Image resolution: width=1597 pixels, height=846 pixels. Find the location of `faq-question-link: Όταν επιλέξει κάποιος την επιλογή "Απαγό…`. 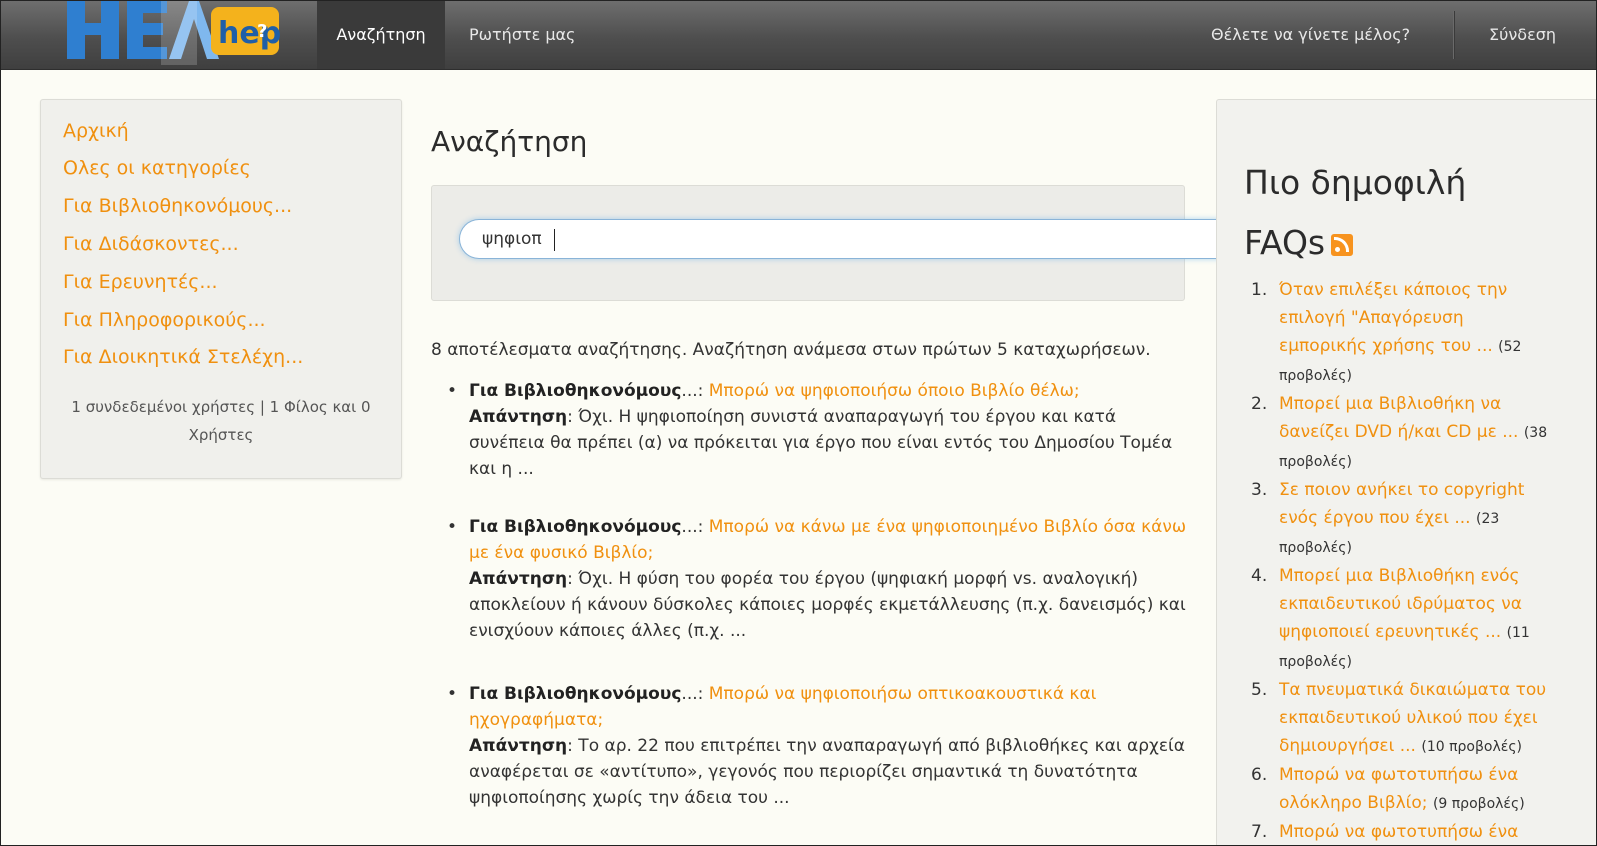

faq-question-link: Όταν επιλέξει κάποιος την επιλογή "Απαγό… is located at coordinates (1393, 318).